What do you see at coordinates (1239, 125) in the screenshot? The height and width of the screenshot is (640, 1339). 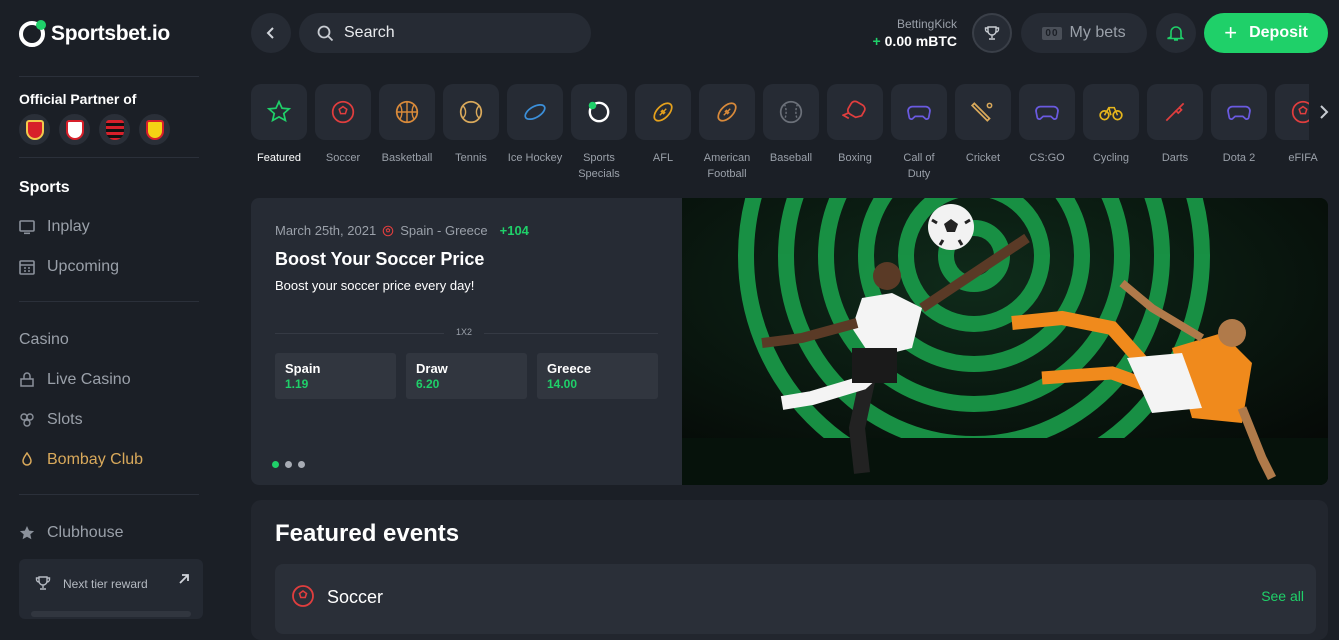 I see `category-dota-2: Dota 2` at bounding box center [1239, 125].